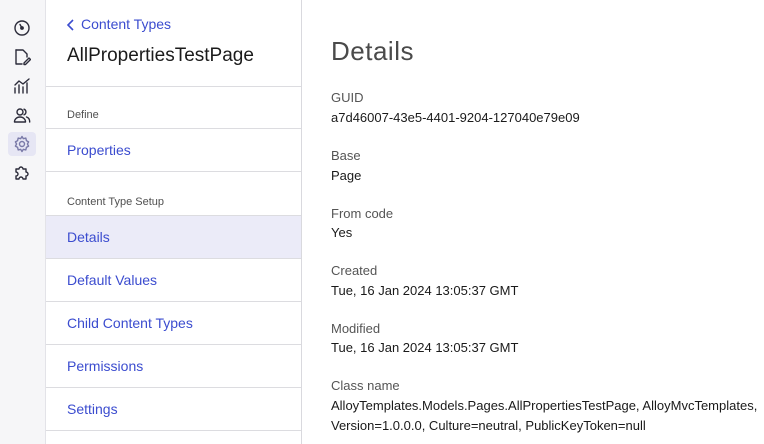 The width and height of the screenshot is (764, 444). I want to click on nav-item-details: Details, so click(173, 237).